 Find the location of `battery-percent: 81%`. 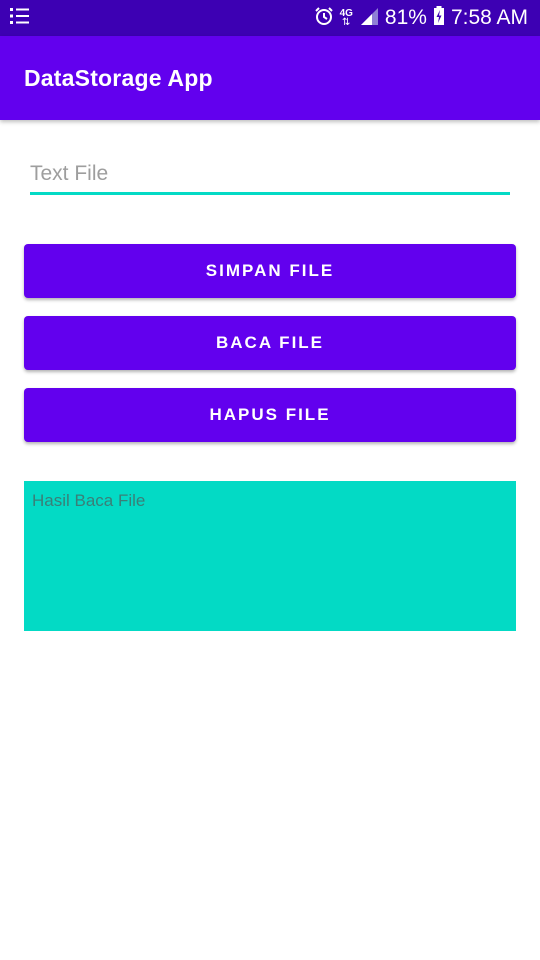

battery-percent: 81% is located at coordinates (405, 17).